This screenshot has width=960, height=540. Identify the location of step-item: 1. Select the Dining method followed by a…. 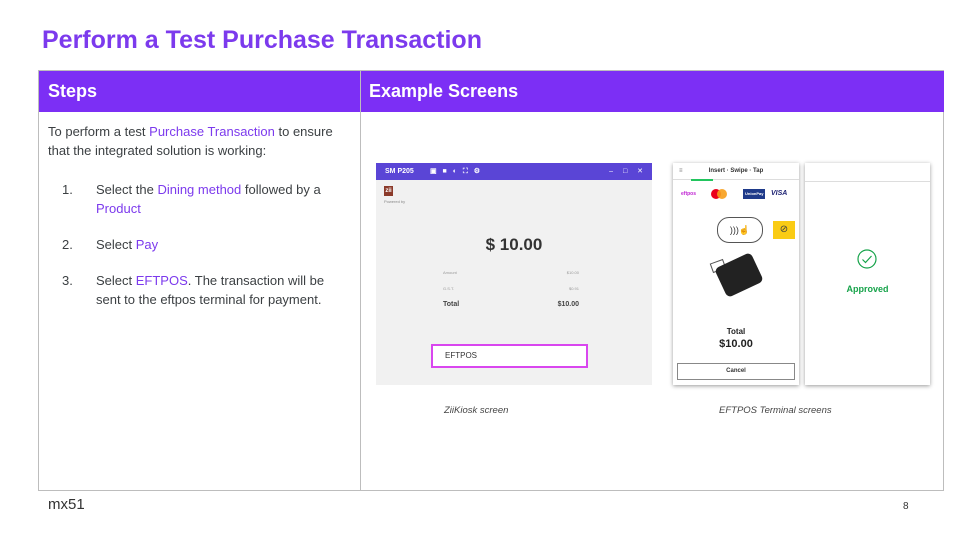
(198, 199).